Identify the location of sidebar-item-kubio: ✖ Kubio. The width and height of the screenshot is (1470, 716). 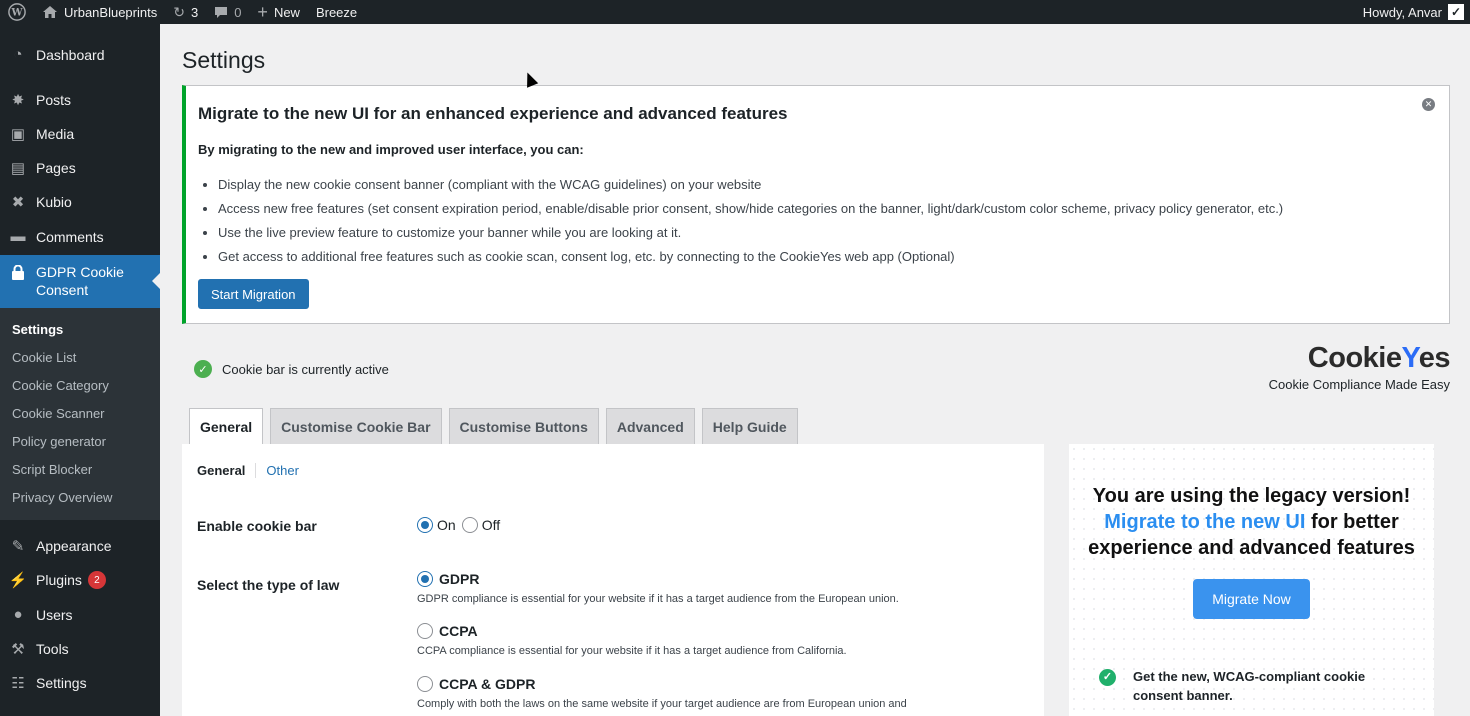
(80, 202).